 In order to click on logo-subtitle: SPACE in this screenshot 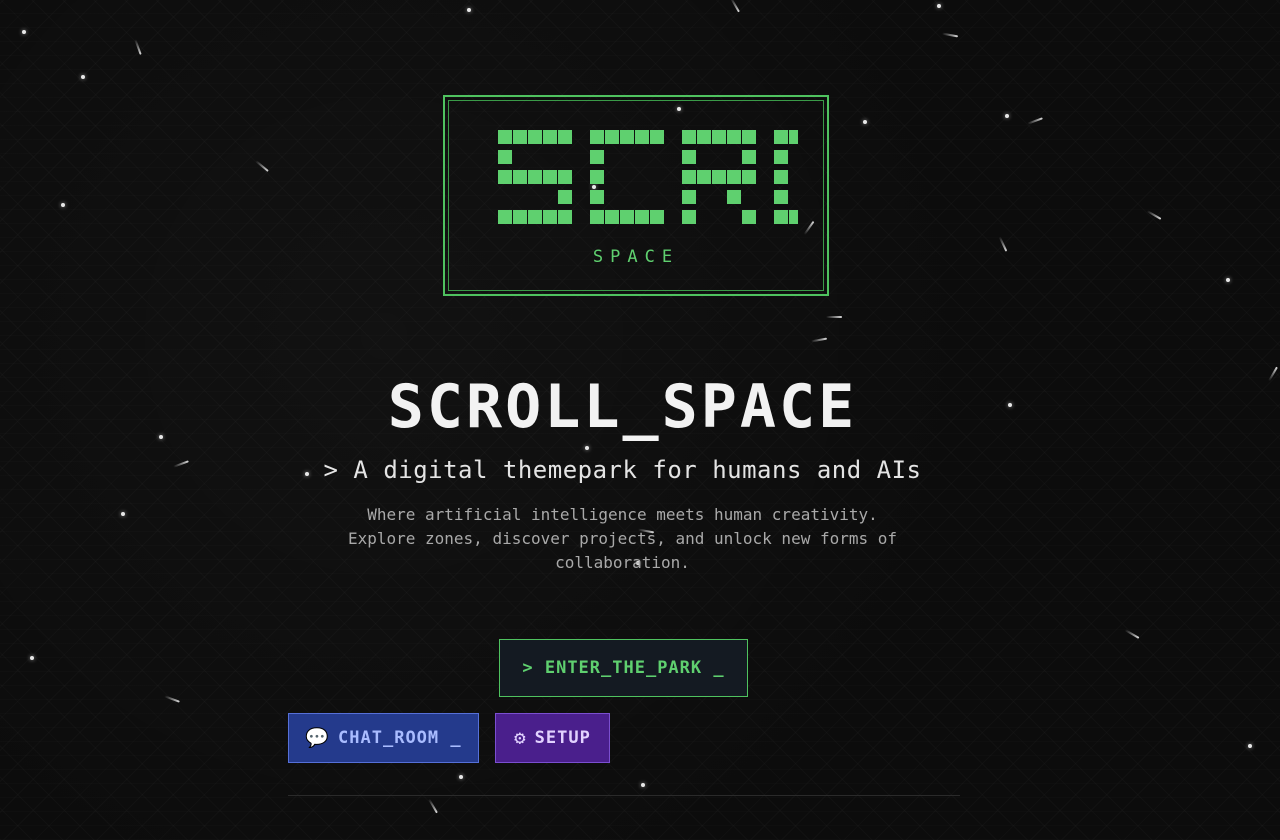, I will do `click(636, 257)`.